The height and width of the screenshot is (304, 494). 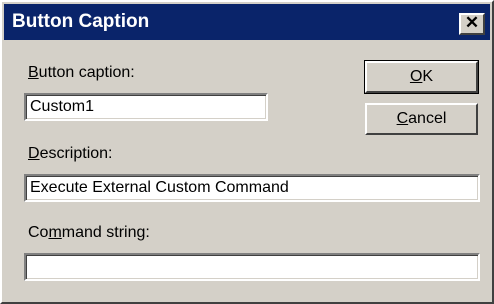 I want to click on caption-label: Button caption:, so click(x=81, y=72).